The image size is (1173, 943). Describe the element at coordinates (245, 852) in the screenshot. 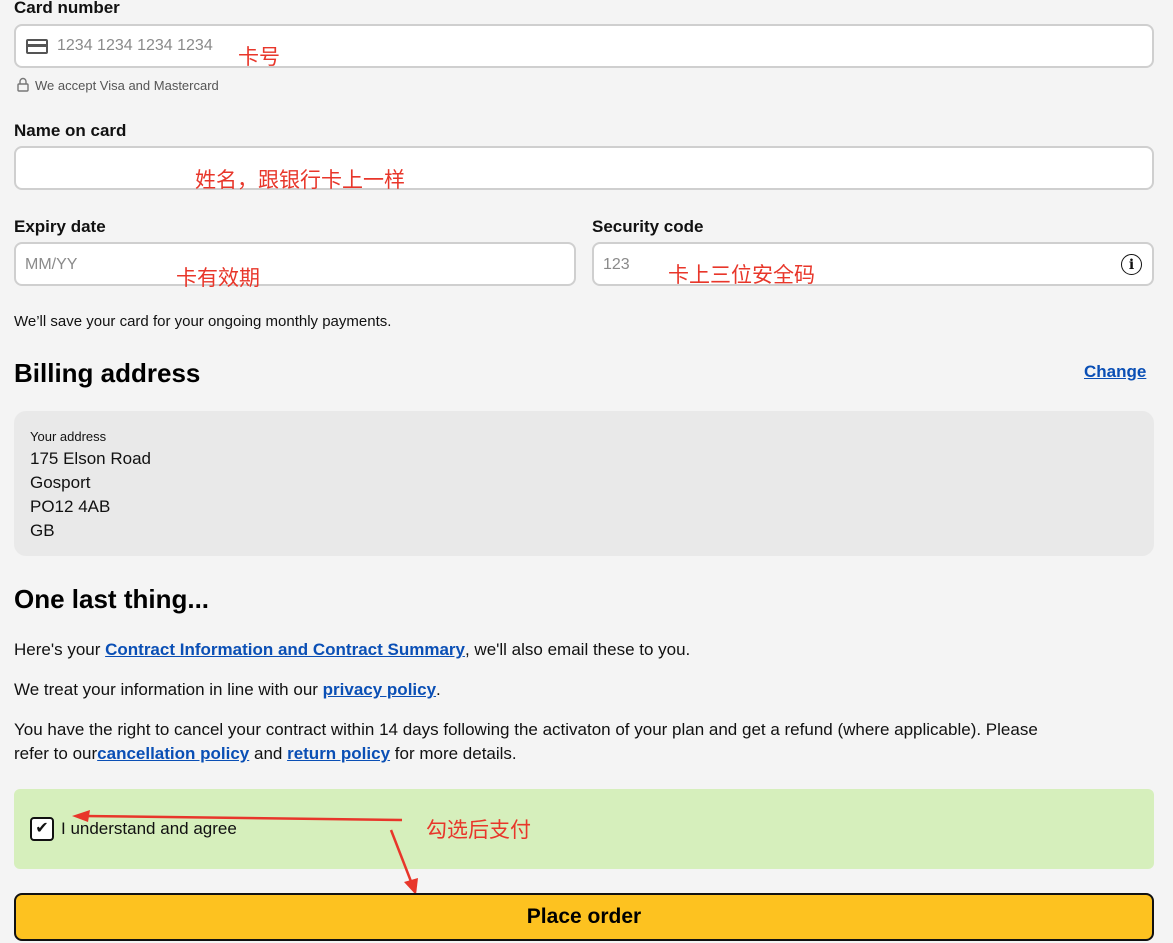

I see `annotation-arrows` at that location.